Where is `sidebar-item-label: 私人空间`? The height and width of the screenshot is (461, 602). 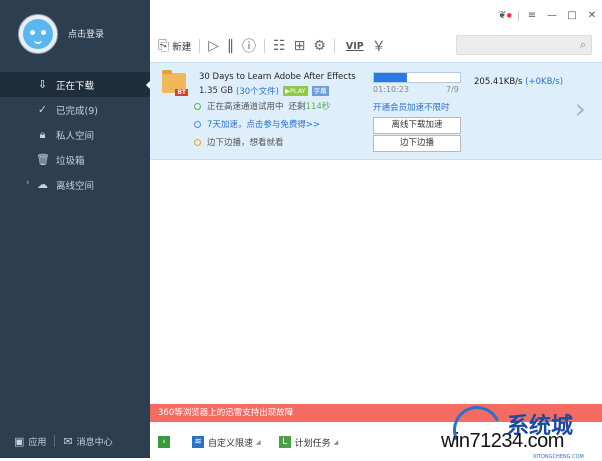 sidebar-item-label: 私人空间 is located at coordinates (75, 136).